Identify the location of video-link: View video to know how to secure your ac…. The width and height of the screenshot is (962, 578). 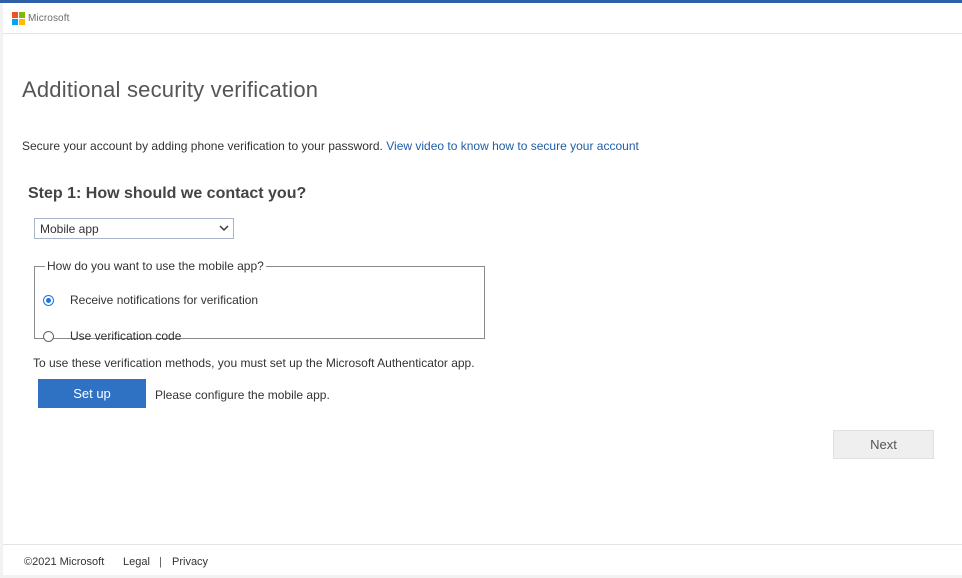
(512, 146).